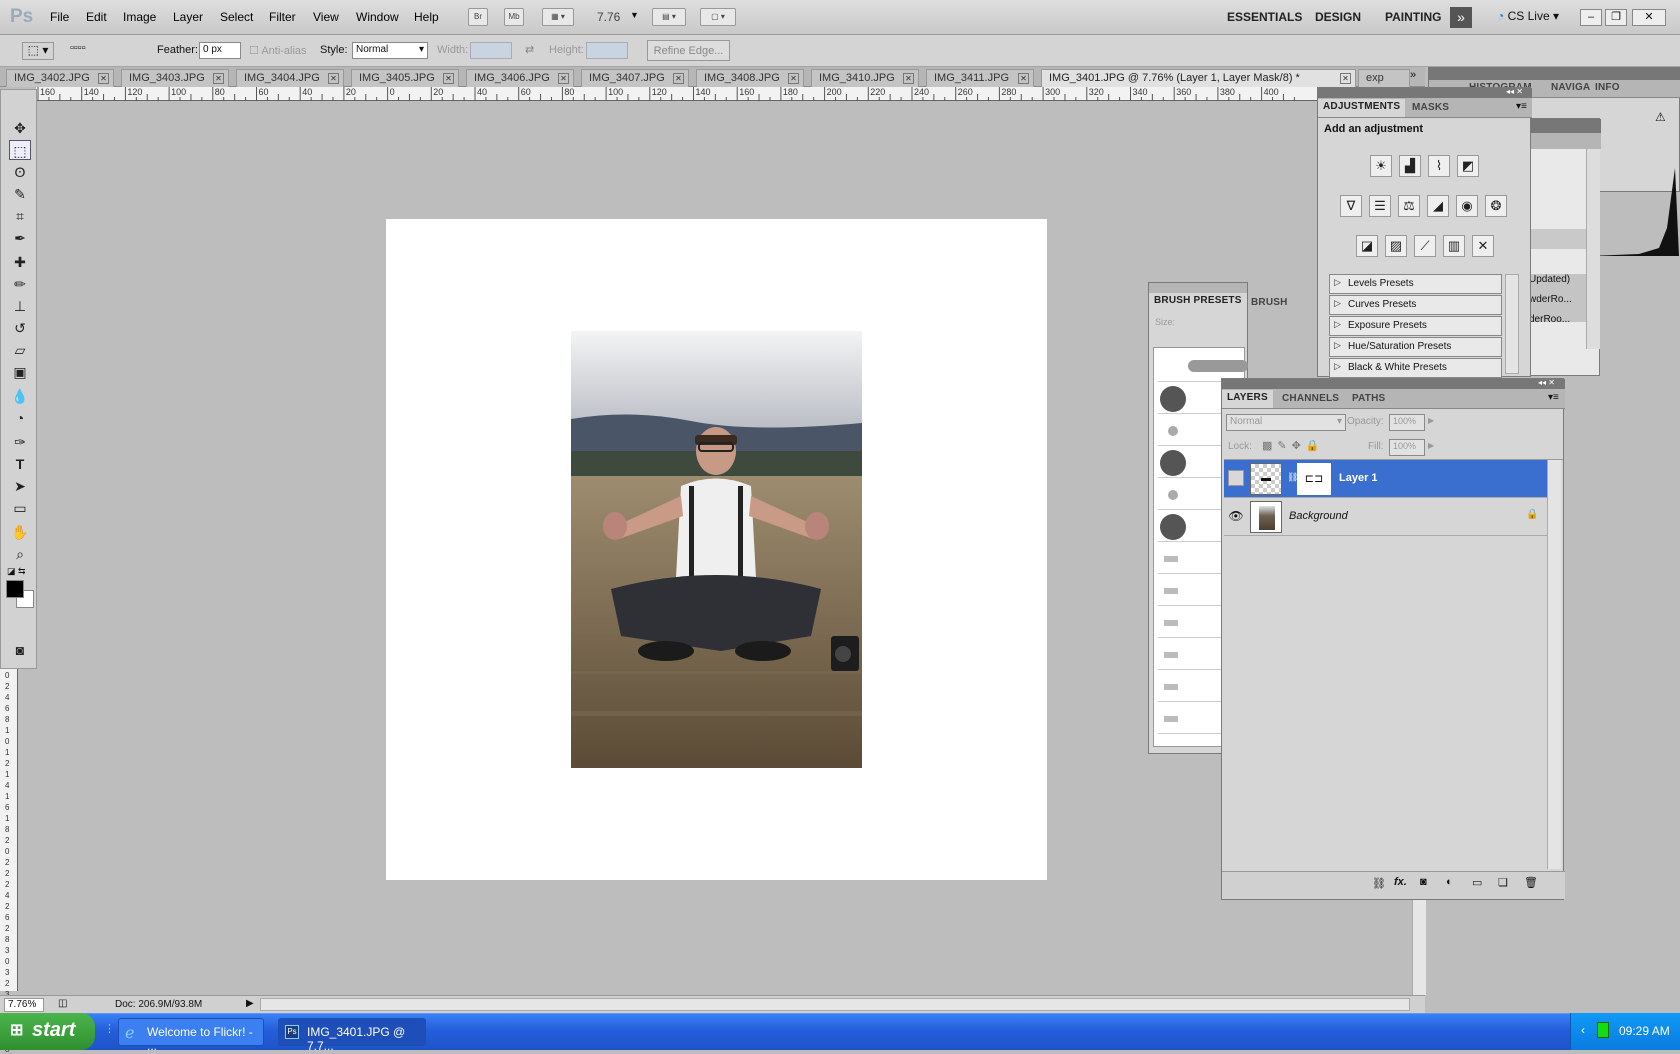  What do you see at coordinates (20, 418) in the screenshot?
I see `dodge-tool-icon: ◔` at bounding box center [20, 418].